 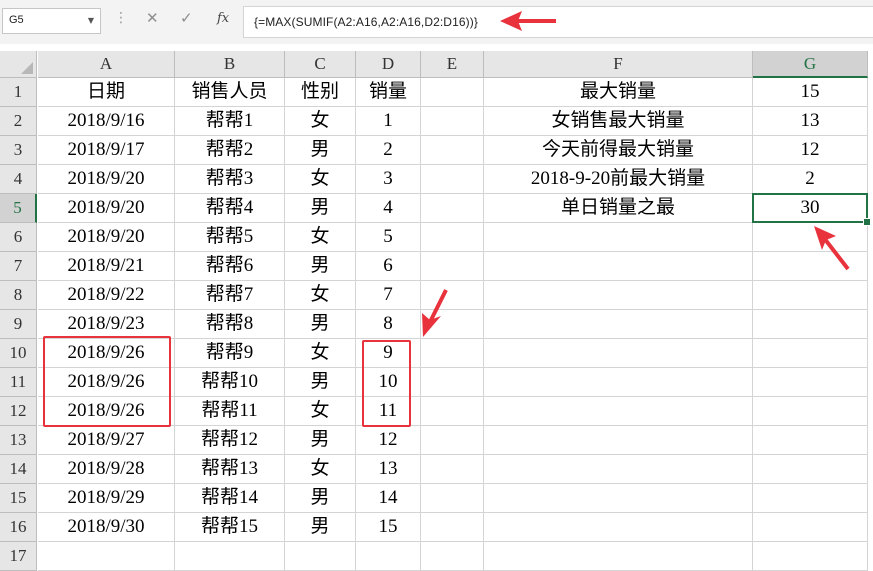 What do you see at coordinates (832, 248) in the screenshot?
I see `annotation-arrow-result` at bounding box center [832, 248].